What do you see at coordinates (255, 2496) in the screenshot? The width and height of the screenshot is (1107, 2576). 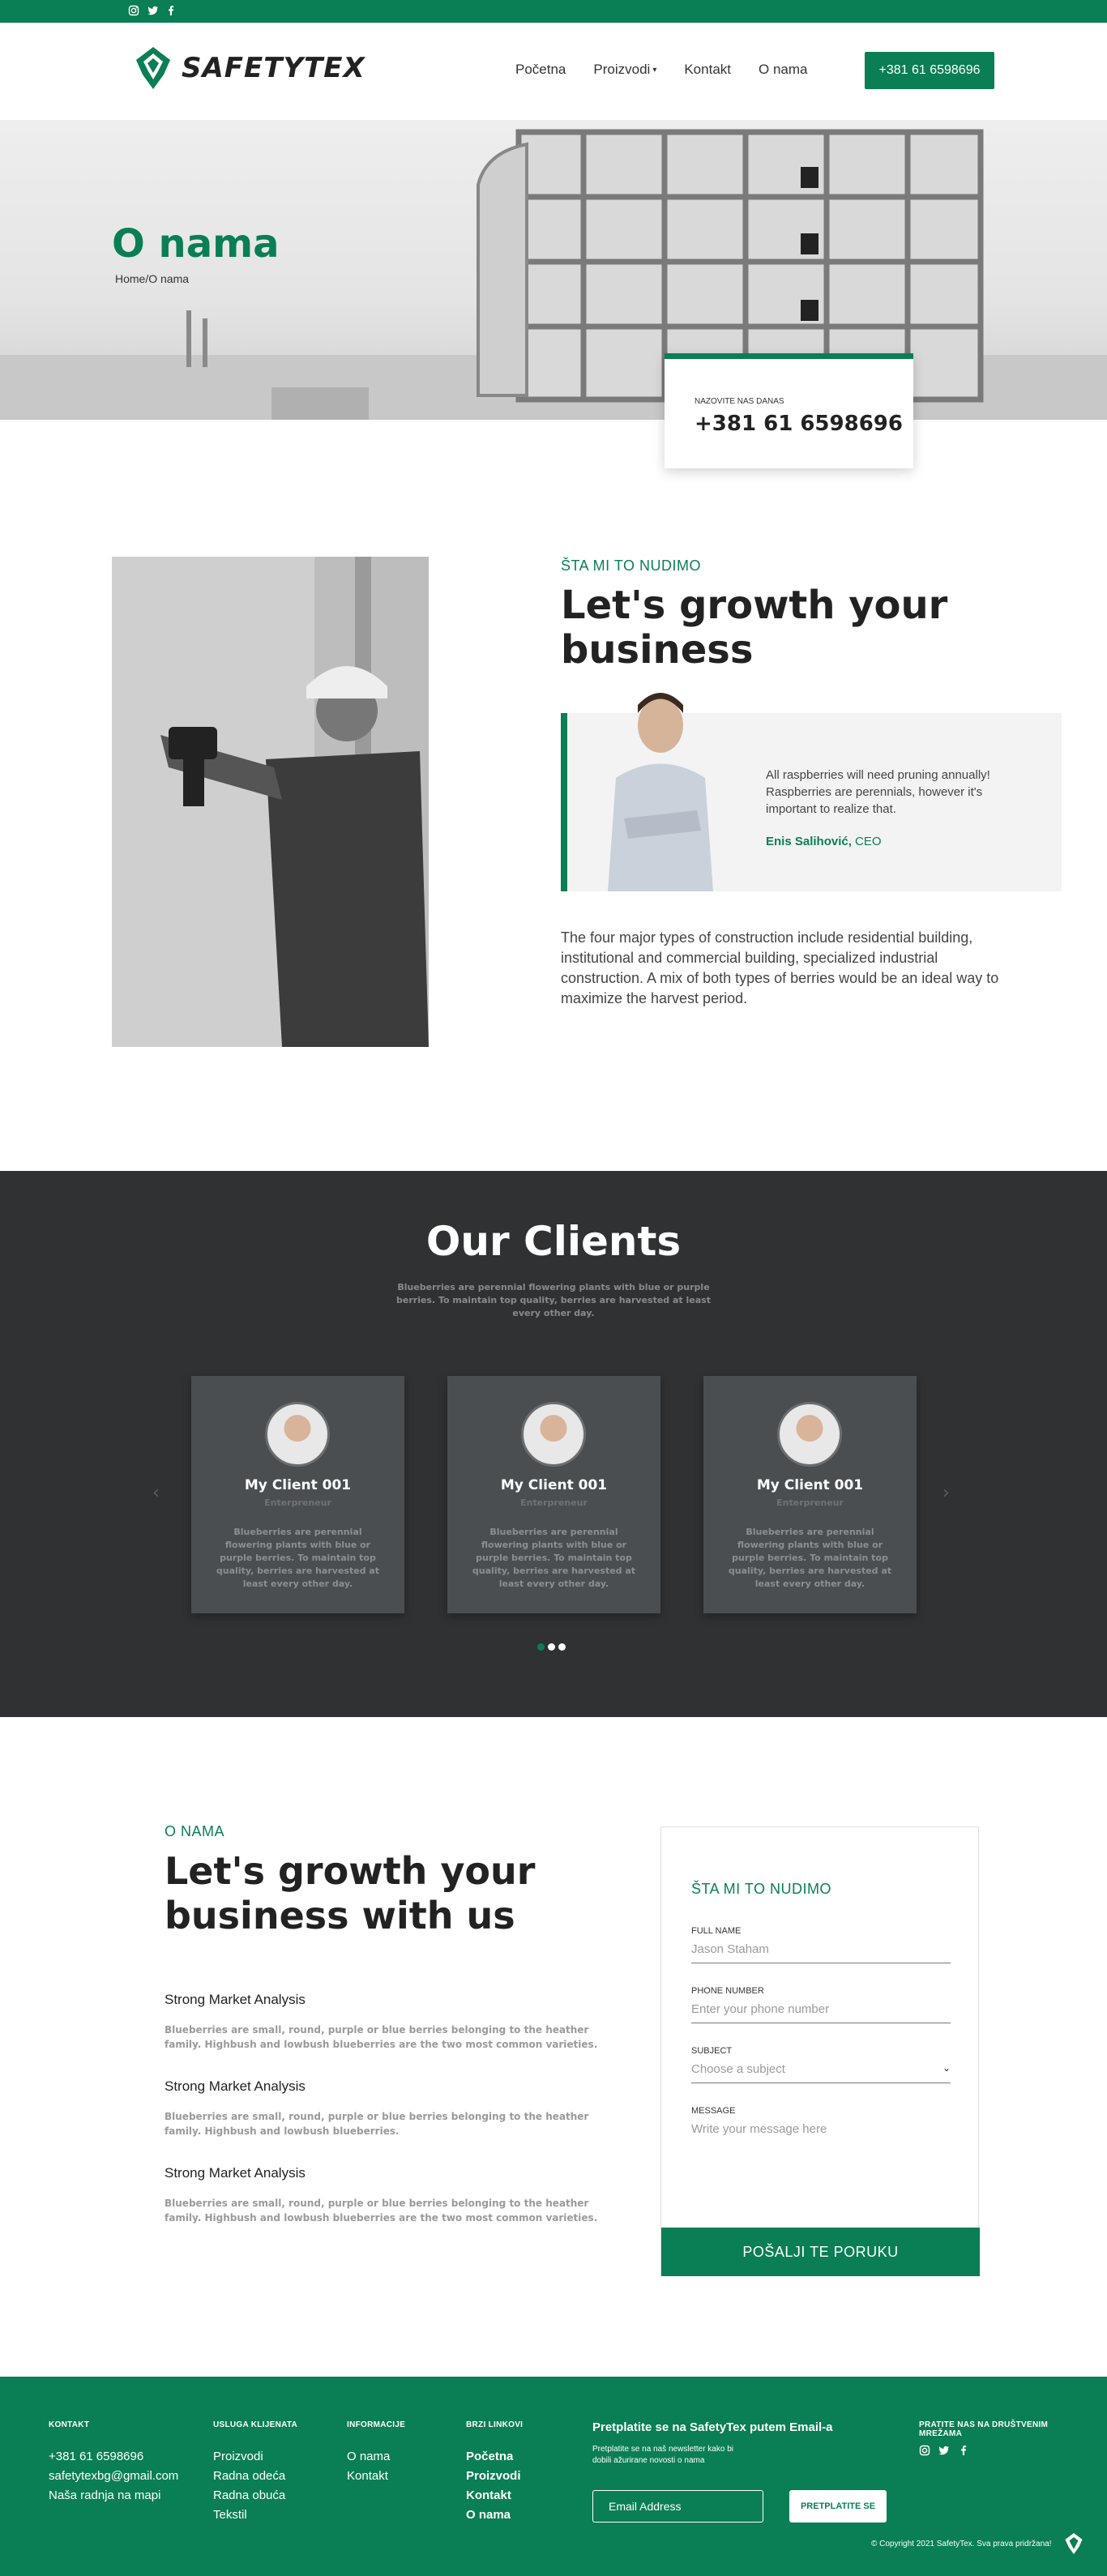 I see `footer-link: Radna obuća` at bounding box center [255, 2496].